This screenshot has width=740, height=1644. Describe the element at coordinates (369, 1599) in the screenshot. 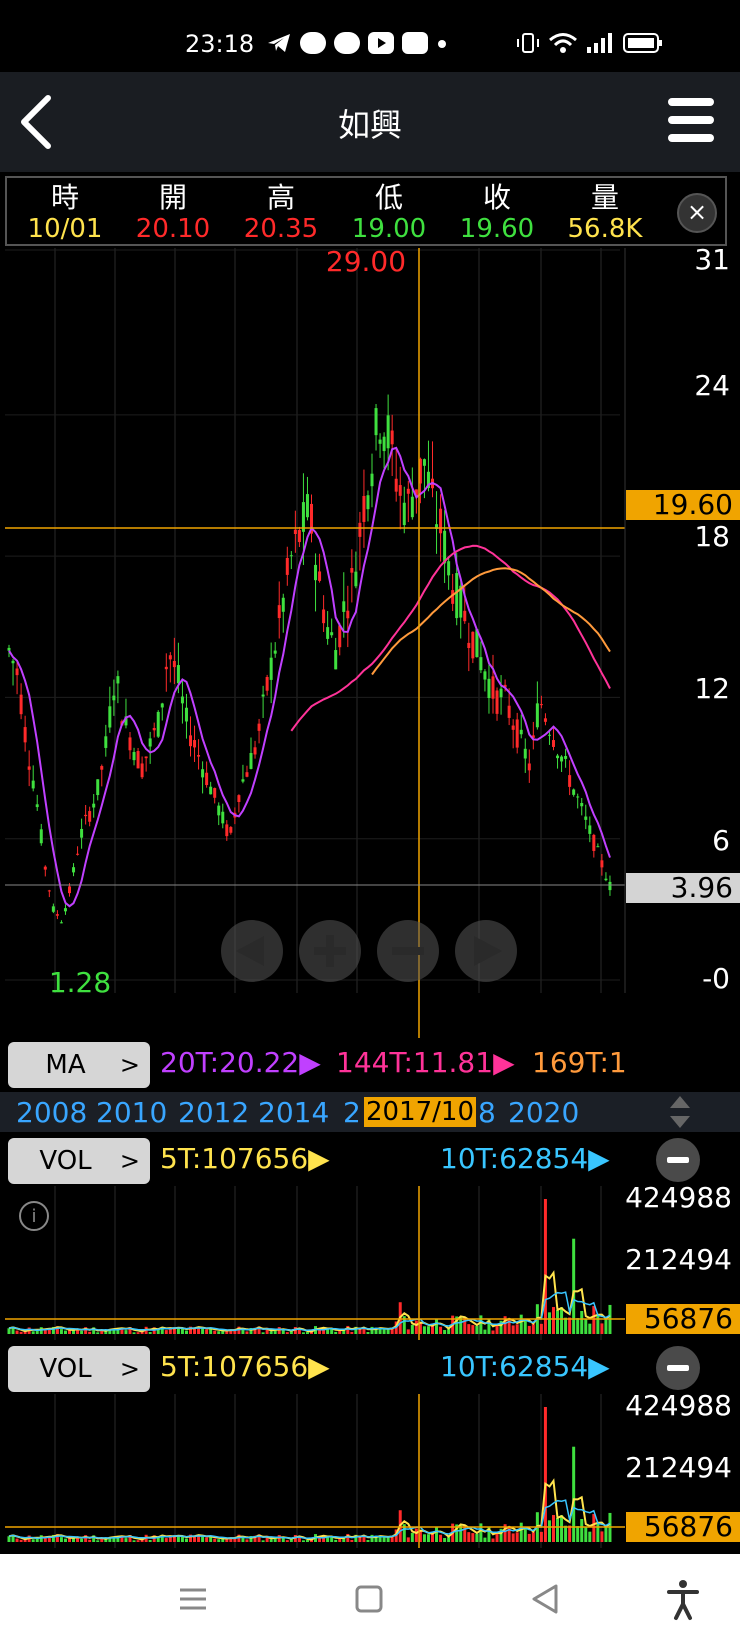

I see `home-button` at that location.